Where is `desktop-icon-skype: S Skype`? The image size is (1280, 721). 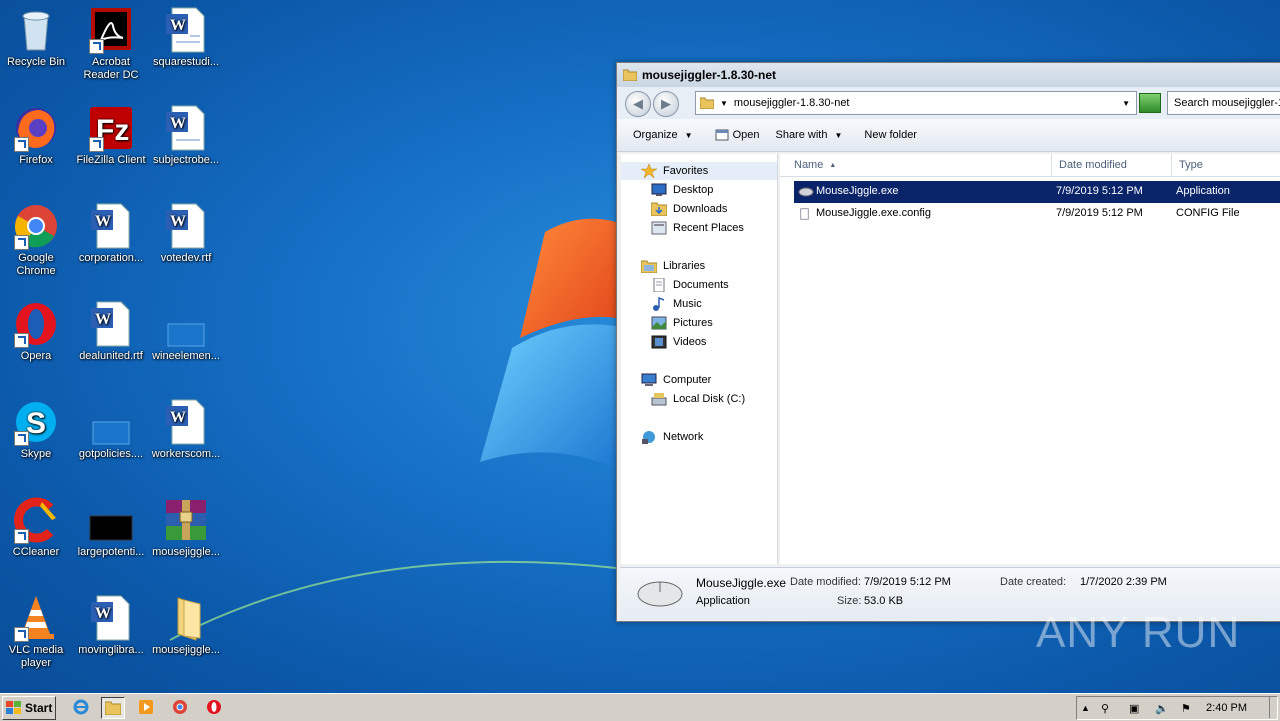 desktop-icon-skype: S Skype is located at coordinates (37, 429).